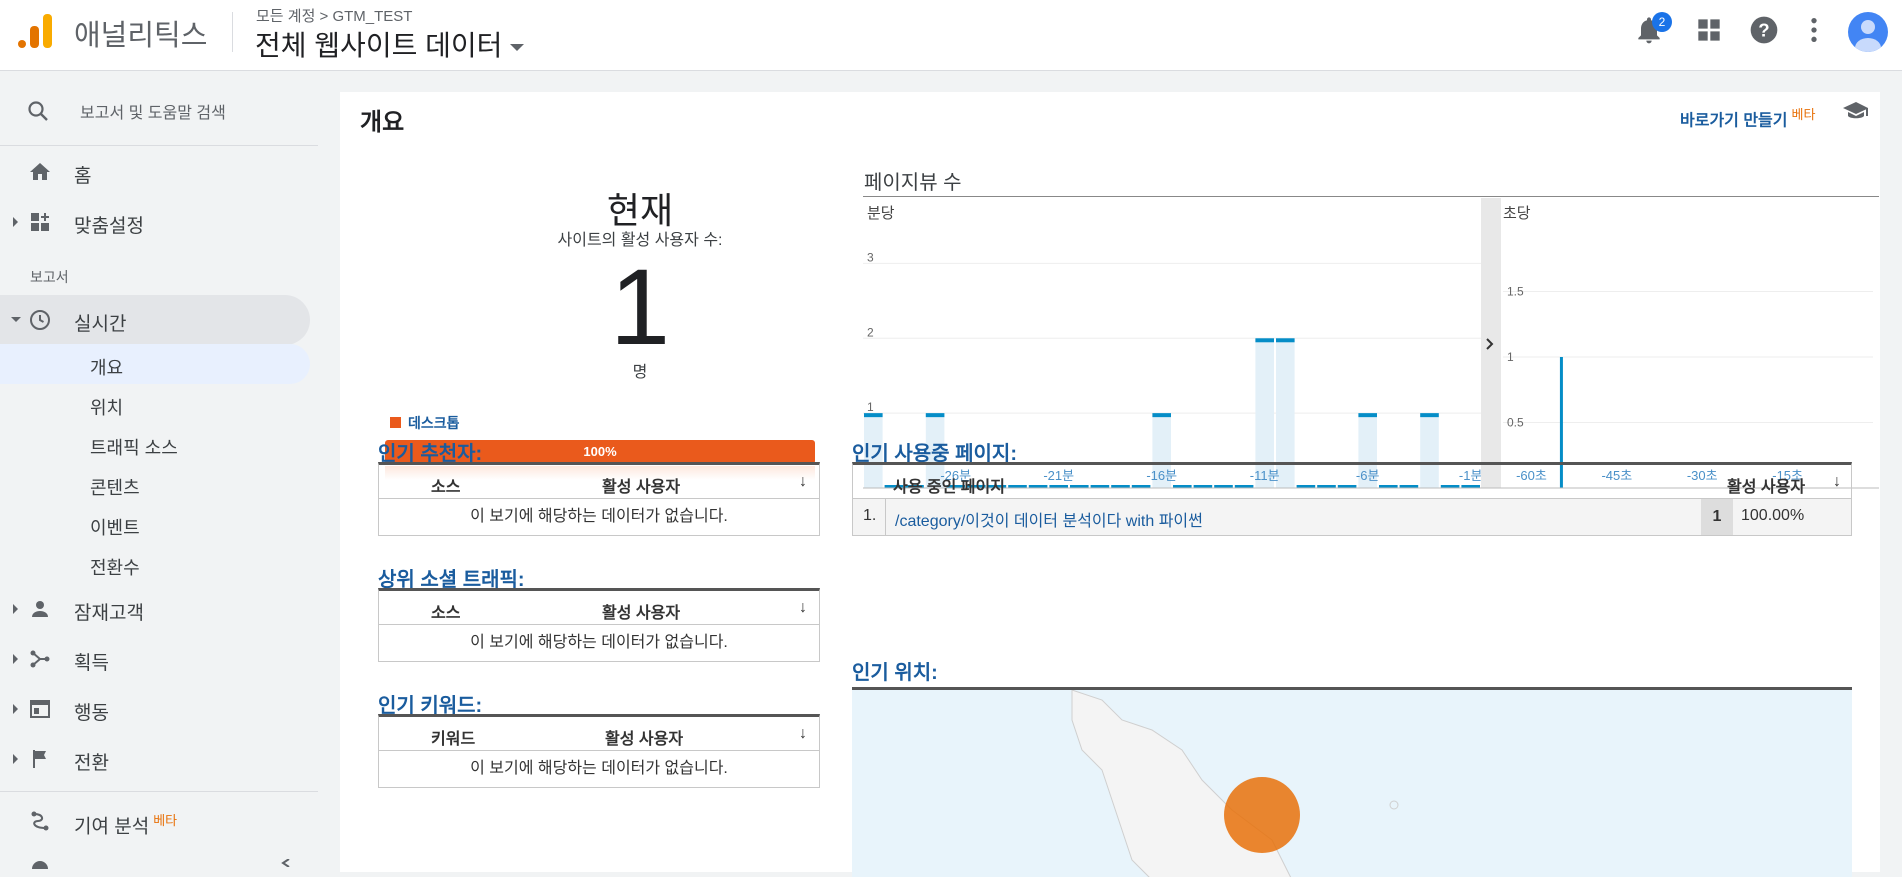 The width and height of the screenshot is (1902, 877). Describe the element at coordinates (640, 372) in the screenshot. I see `active-users-unit: 명` at that location.